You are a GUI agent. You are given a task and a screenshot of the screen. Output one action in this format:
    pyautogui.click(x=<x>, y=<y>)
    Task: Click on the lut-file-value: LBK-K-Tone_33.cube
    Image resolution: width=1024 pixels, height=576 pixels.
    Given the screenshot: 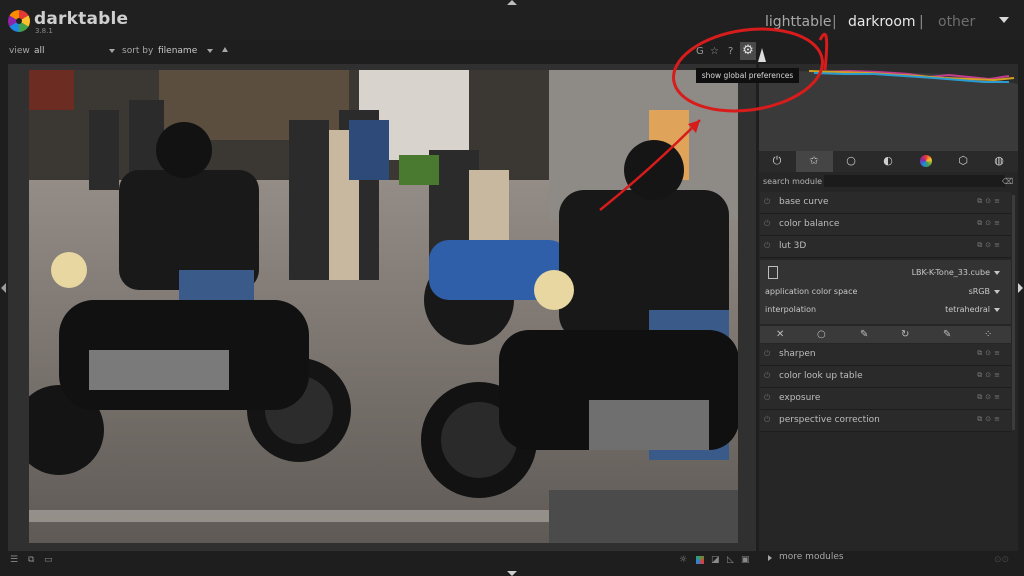 What is the action you would take?
    pyautogui.click(x=935, y=272)
    